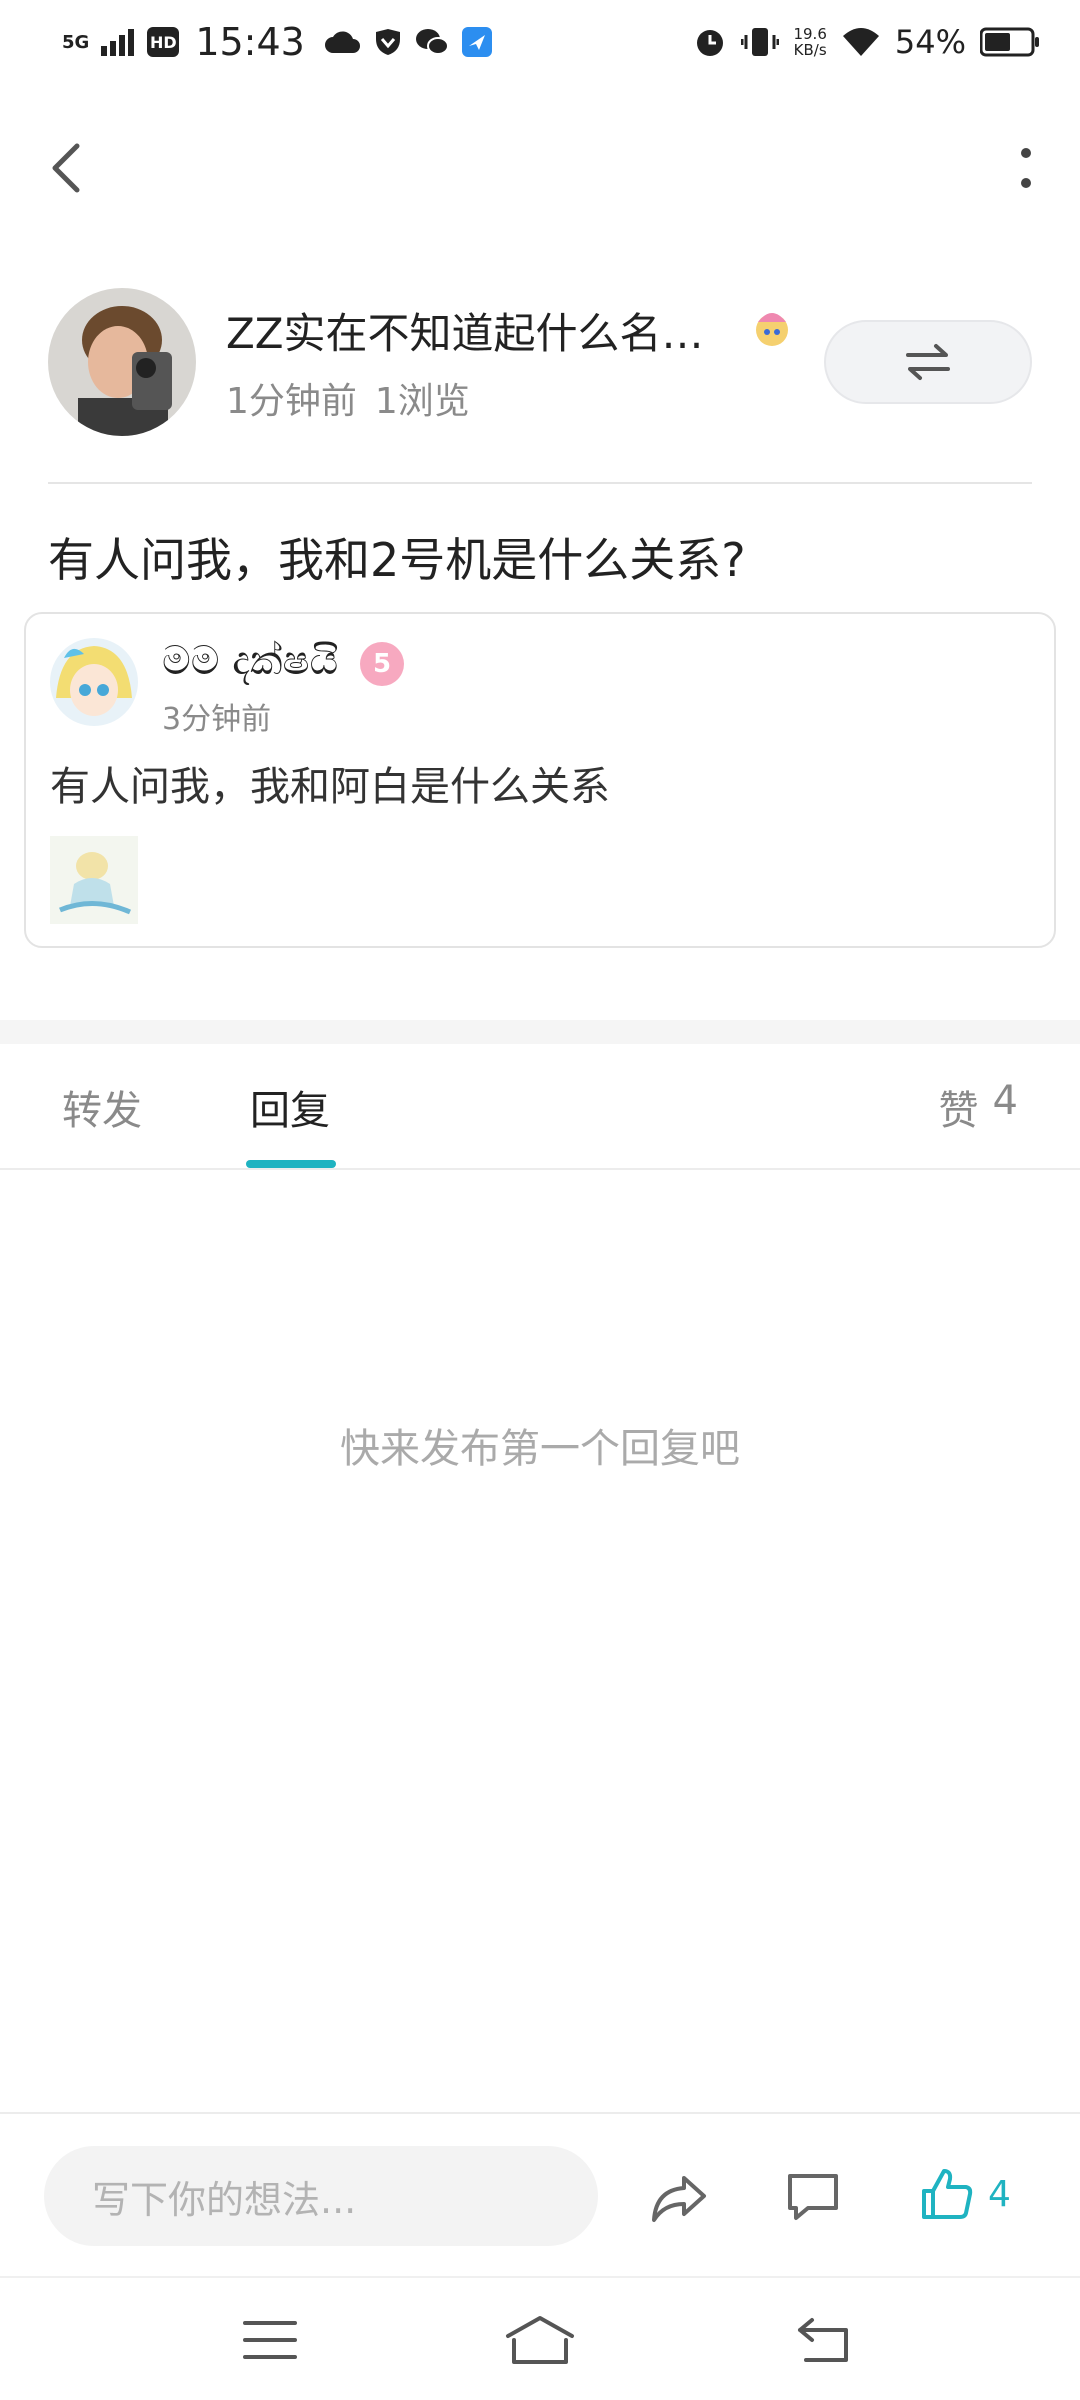 This screenshot has height=2400, width=1080. I want to click on back-arrow-icon, so click(823, 2340).